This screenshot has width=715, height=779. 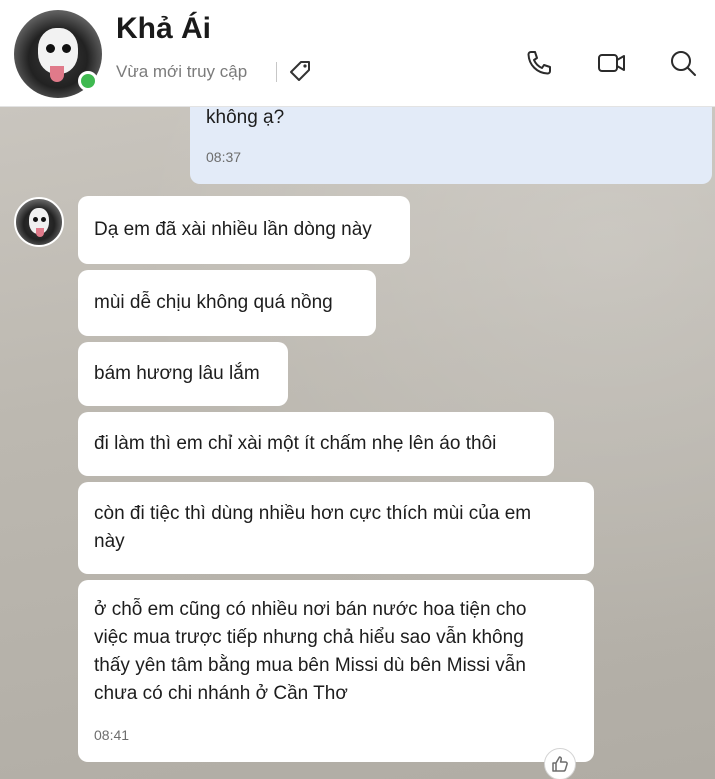 I want to click on contact-name: Khả Ái, so click(x=163, y=29).